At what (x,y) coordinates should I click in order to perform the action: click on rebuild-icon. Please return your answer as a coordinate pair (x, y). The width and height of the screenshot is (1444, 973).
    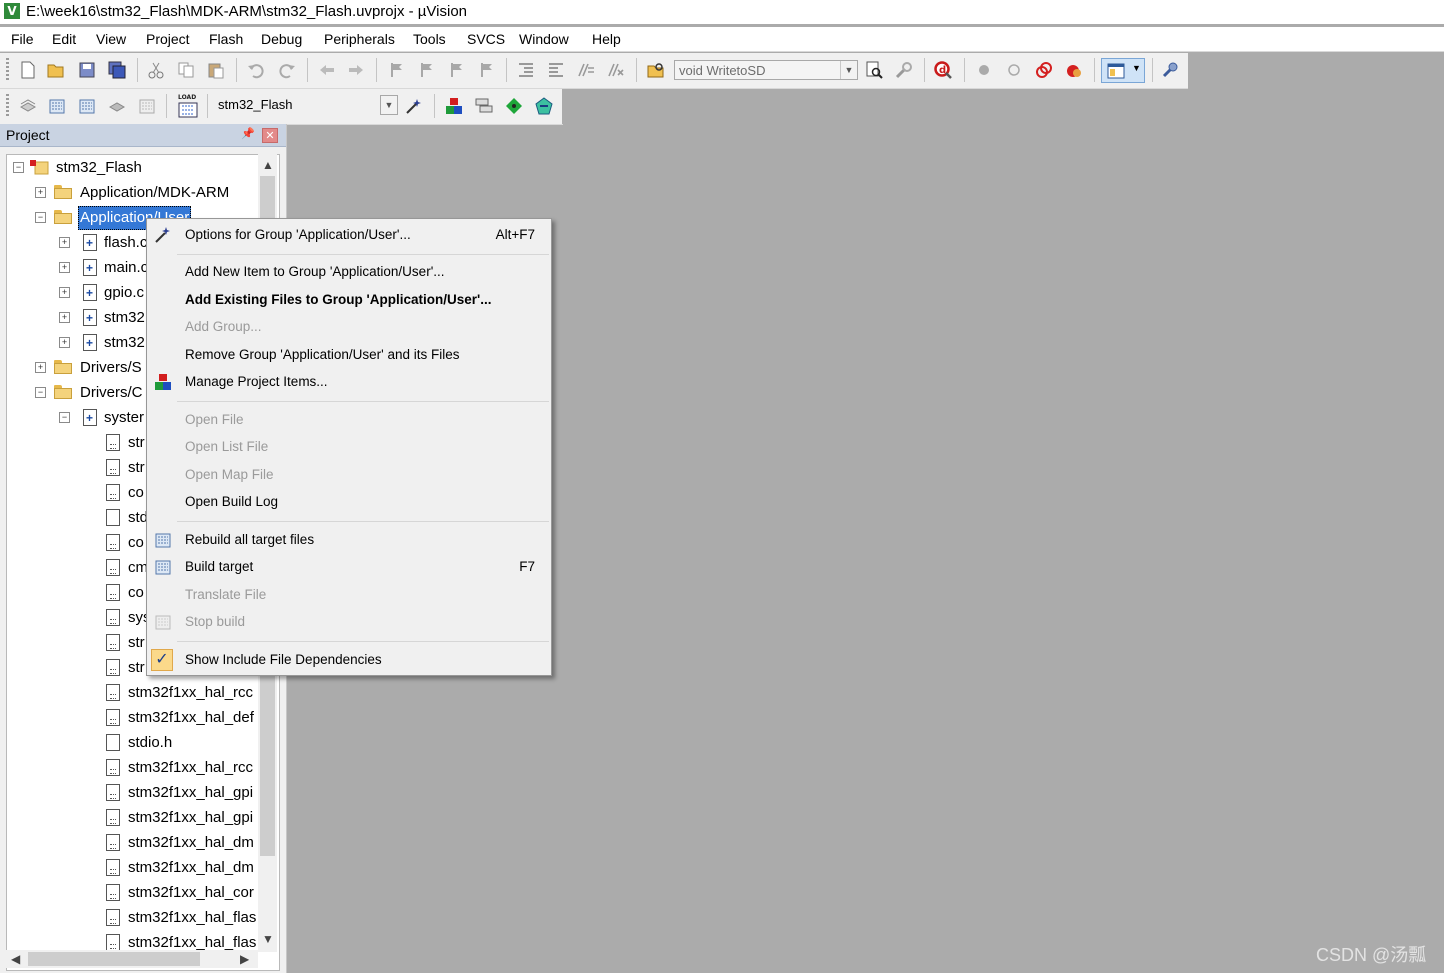
    Looking at the image, I should click on (87, 106).